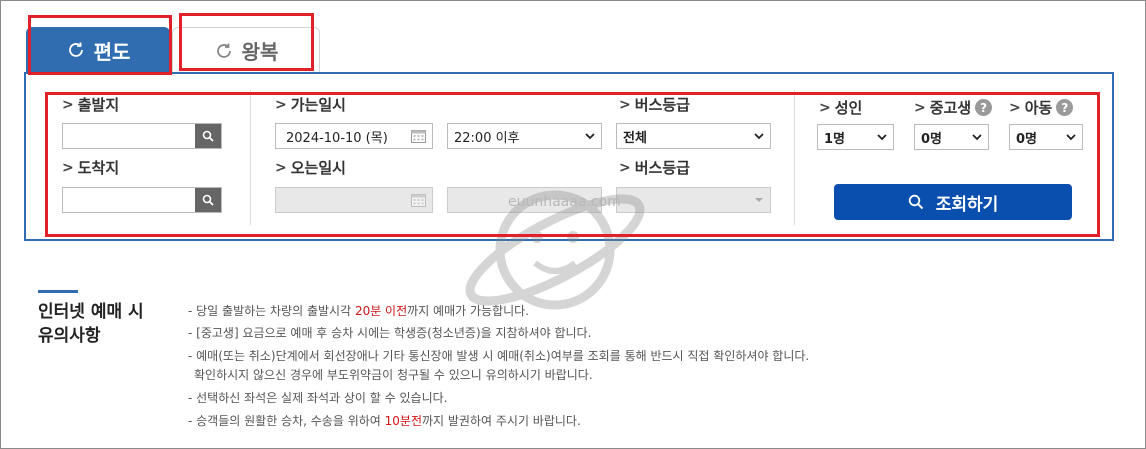  I want to click on depart-date-label-text: 가는일시, so click(318, 105).